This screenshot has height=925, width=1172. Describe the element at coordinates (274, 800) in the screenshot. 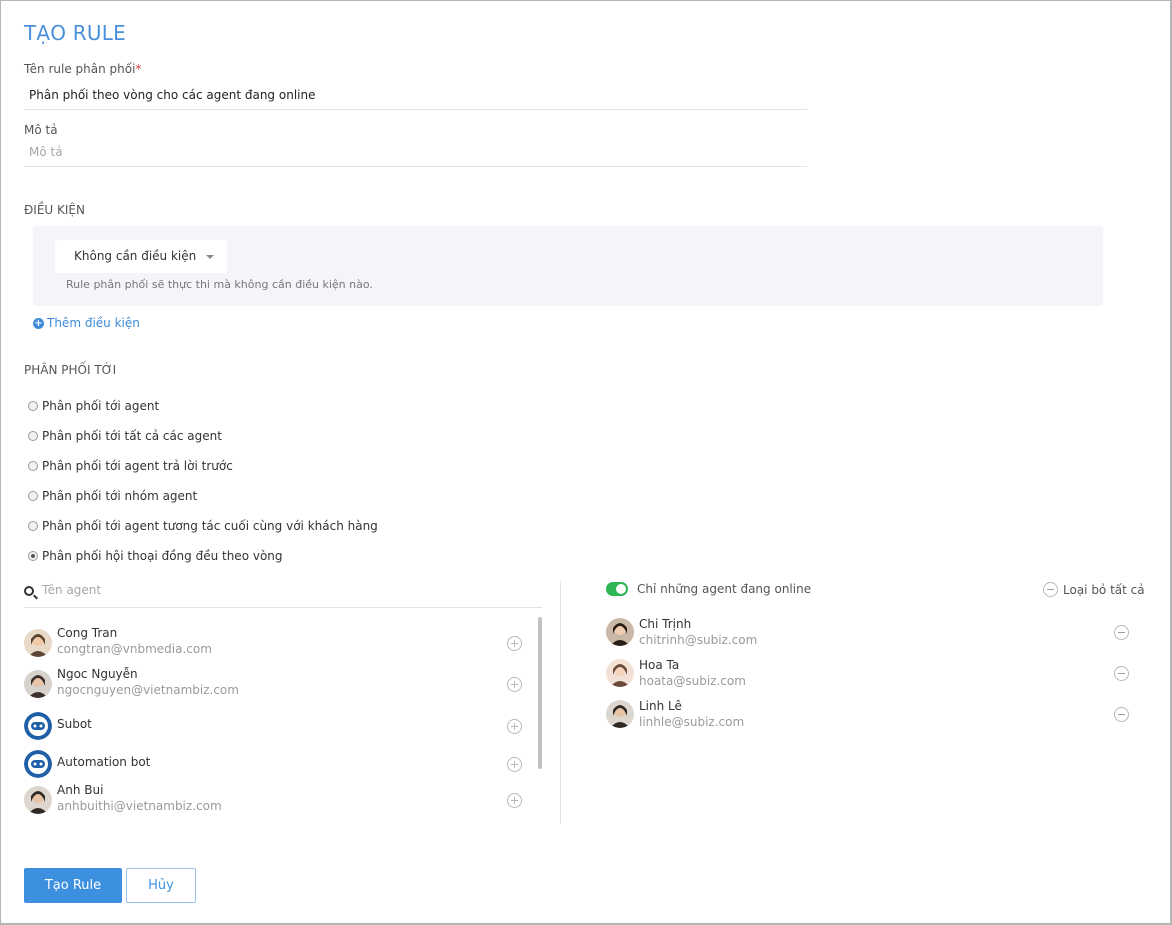

I see `agent-list-item: Anh Bui anhbuithi@vietnambiz.com` at that location.